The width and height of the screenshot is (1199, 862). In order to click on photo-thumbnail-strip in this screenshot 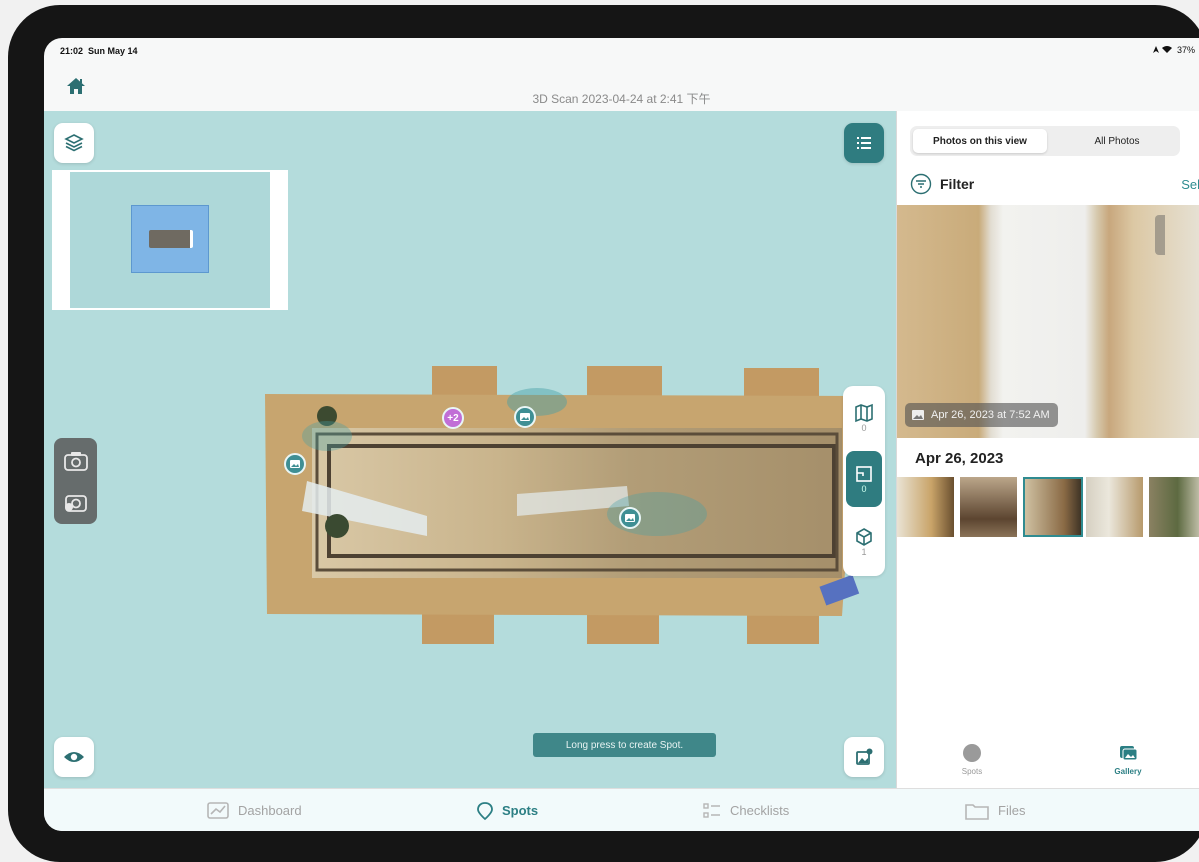, I will do `click(1048, 507)`.